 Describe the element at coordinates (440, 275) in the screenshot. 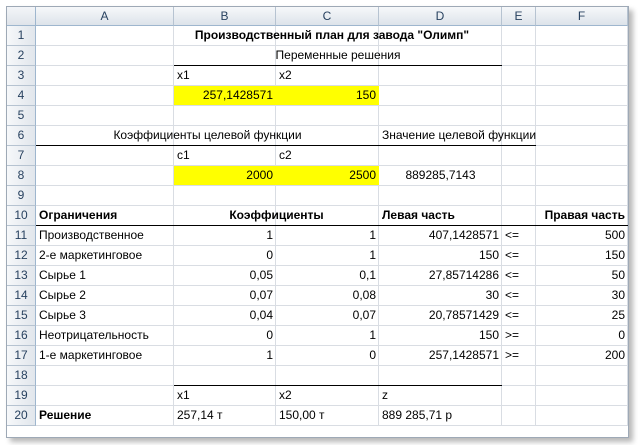

I see `constraint-lhs-cell: 27,85714286` at that location.